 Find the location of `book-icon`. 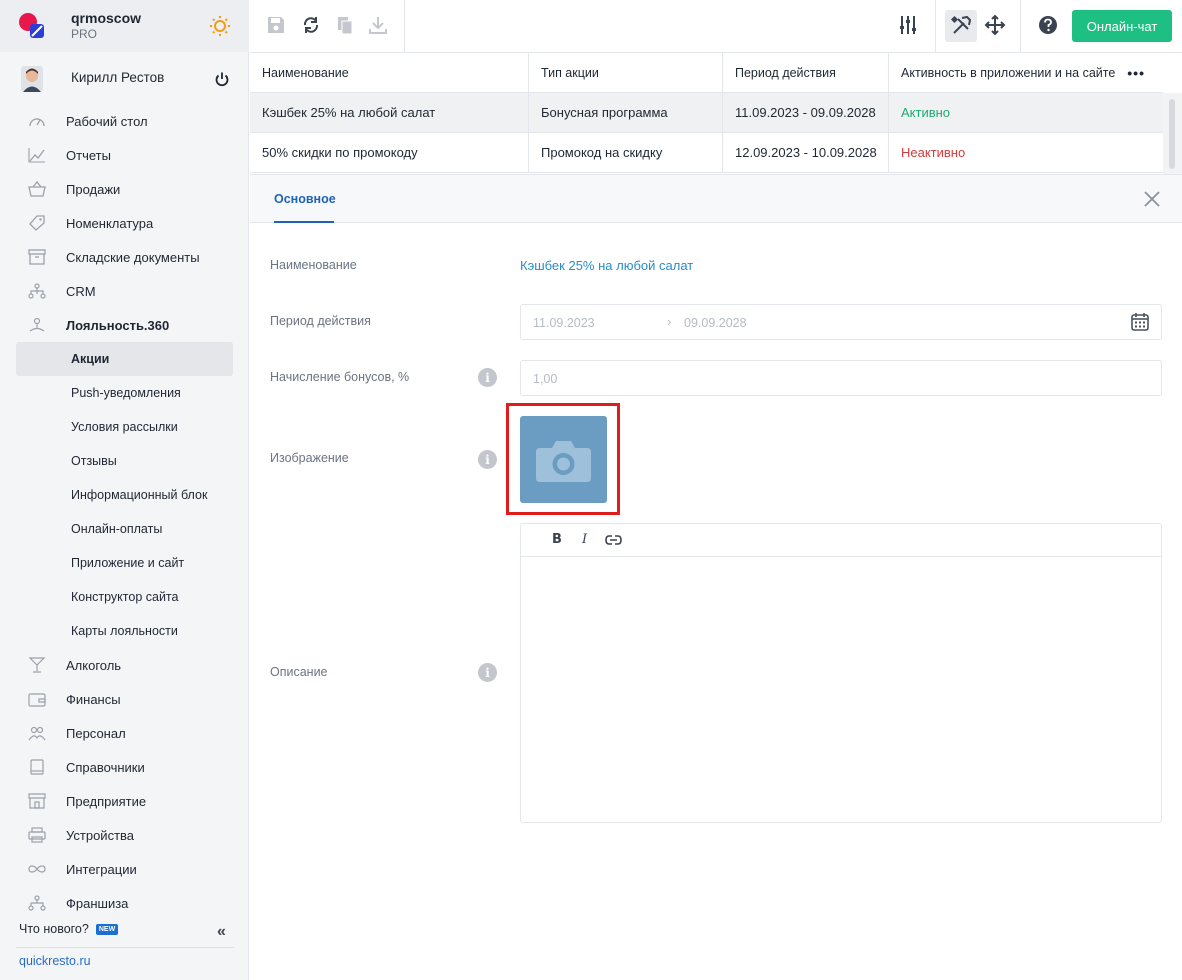

book-icon is located at coordinates (37, 767).